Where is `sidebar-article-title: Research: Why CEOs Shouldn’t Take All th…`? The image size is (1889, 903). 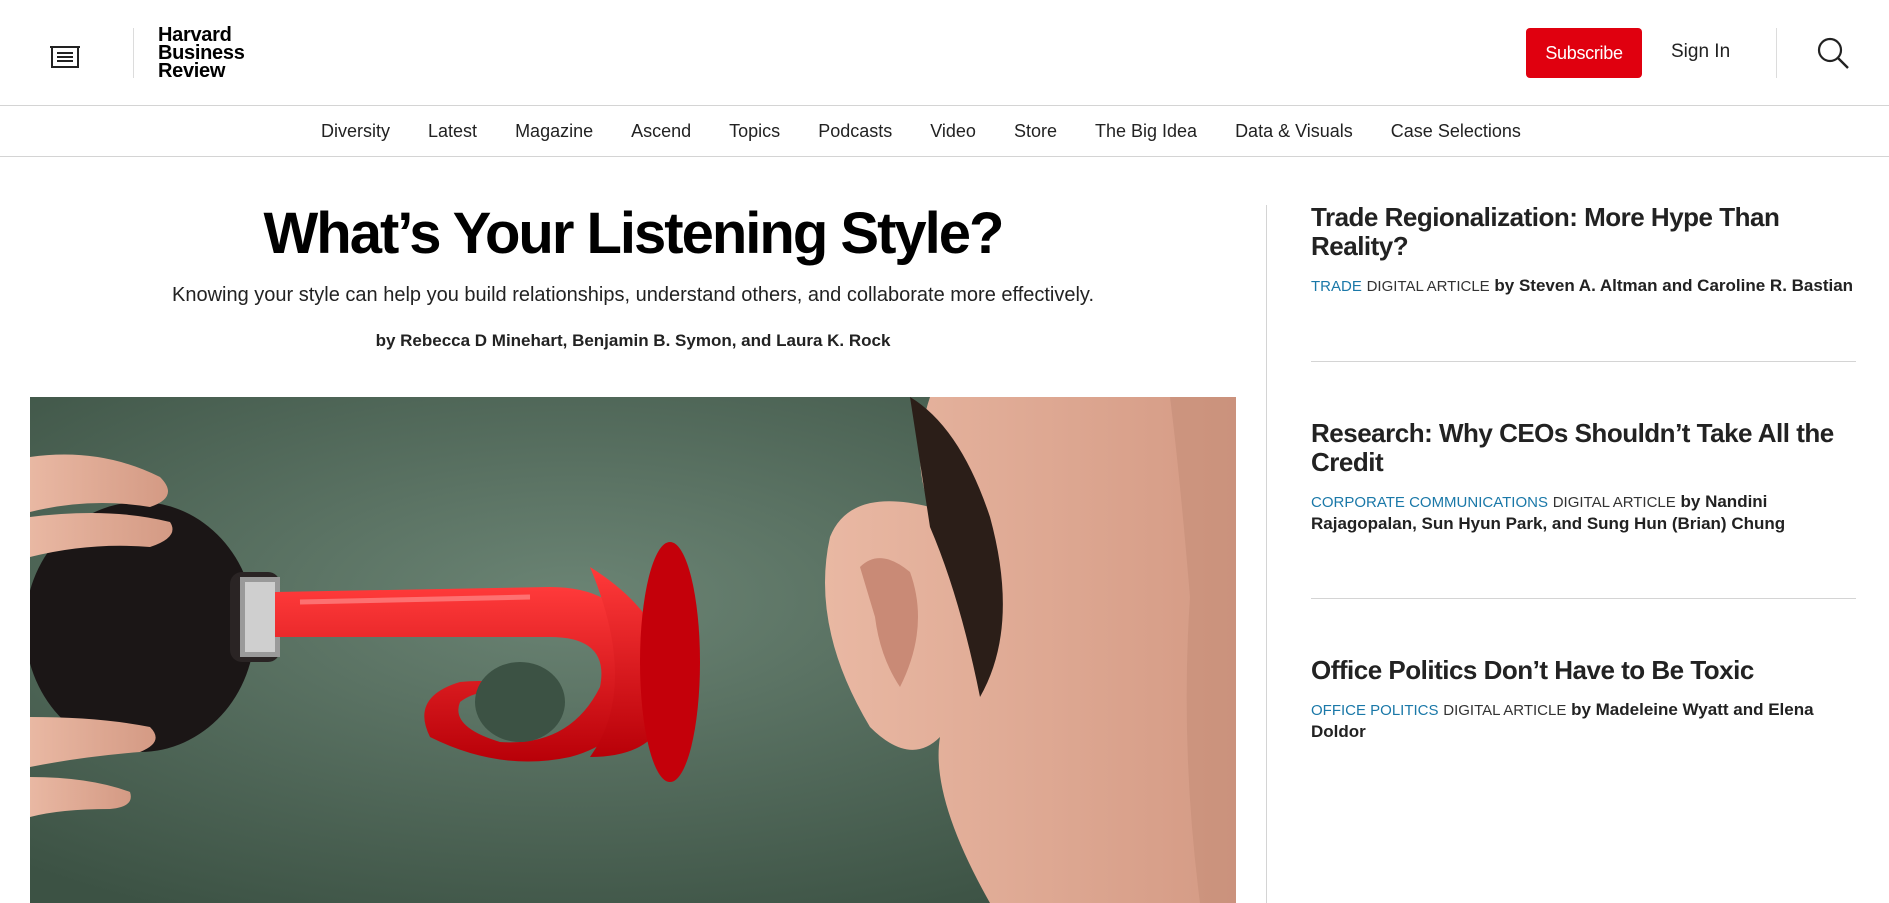 sidebar-article-title: Research: Why CEOs Shouldn’t Take All th… is located at coordinates (1583, 448).